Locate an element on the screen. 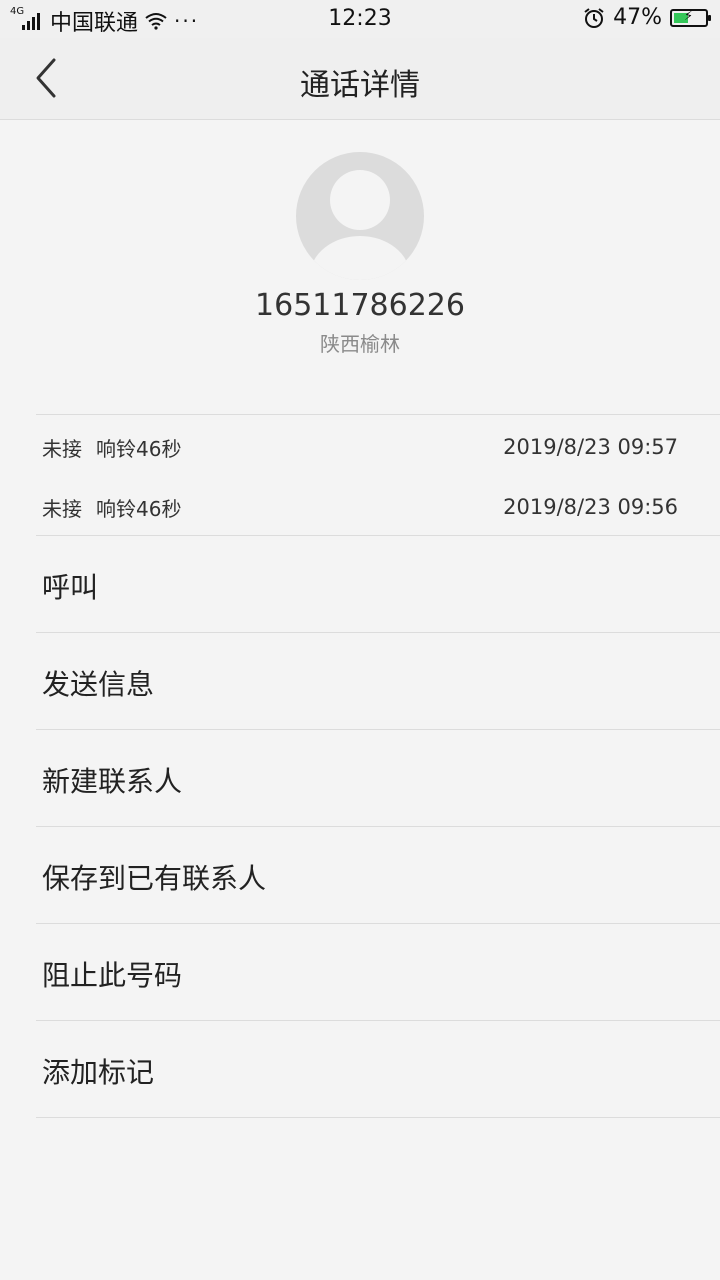  add-tag-label: 添加标记 is located at coordinates (98, 1072).